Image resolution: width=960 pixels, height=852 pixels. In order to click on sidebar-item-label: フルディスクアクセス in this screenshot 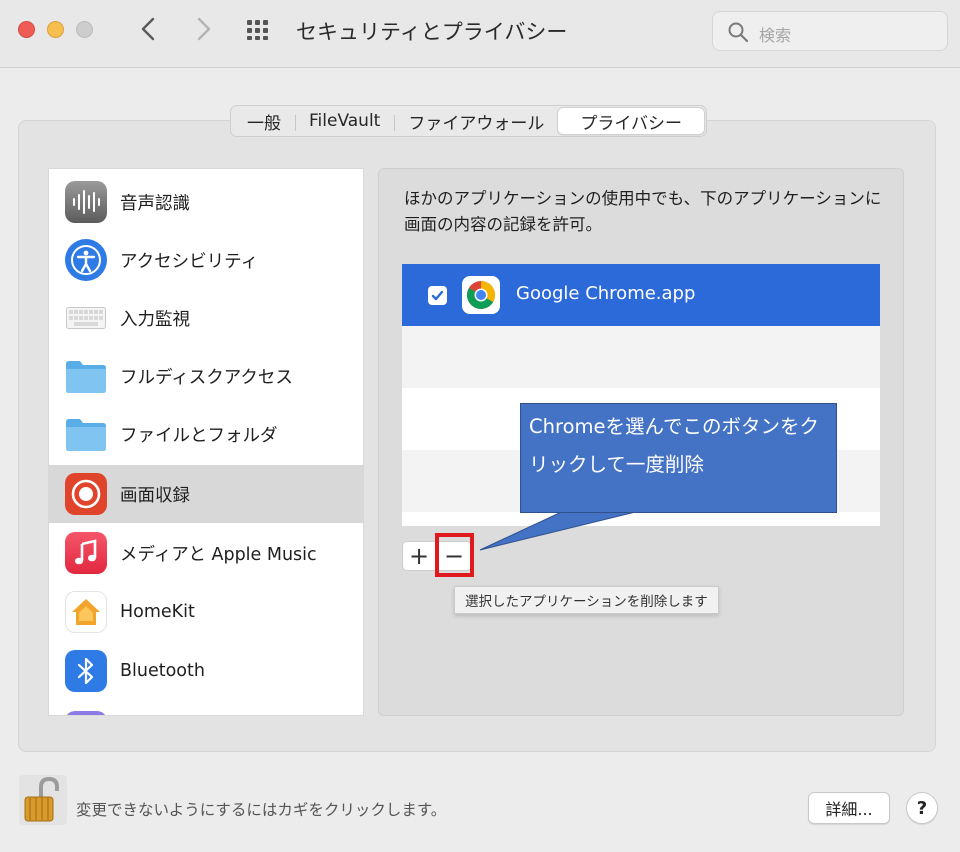, I will do `click(206, 377)`.